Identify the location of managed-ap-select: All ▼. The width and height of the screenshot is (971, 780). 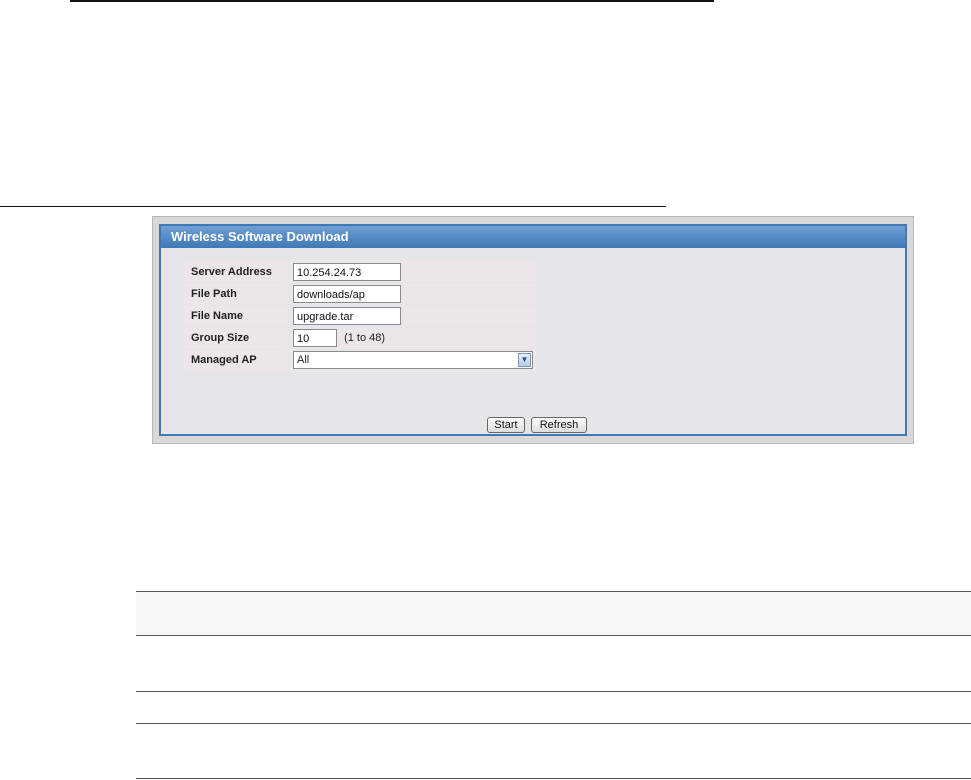
(413, 360).